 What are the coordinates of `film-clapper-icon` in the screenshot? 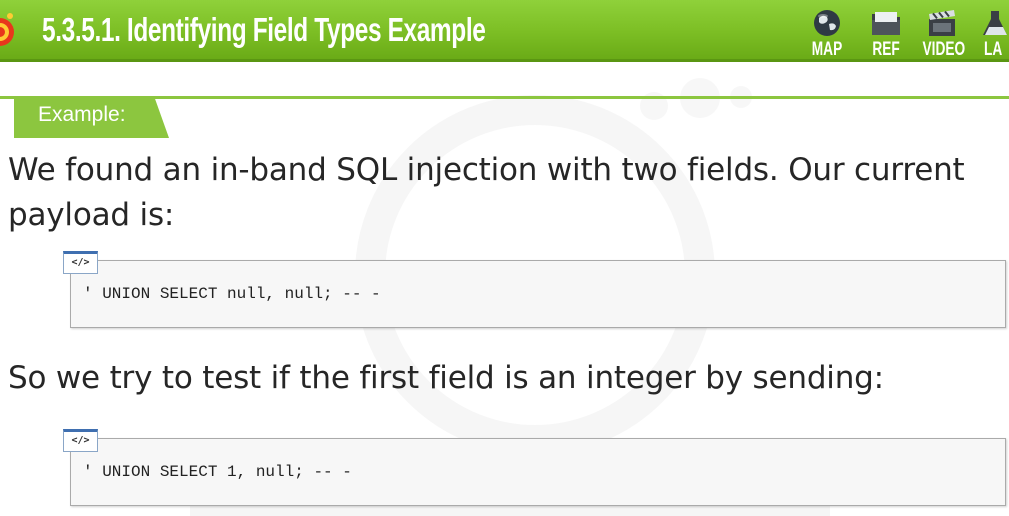 It's located at (942, 23).